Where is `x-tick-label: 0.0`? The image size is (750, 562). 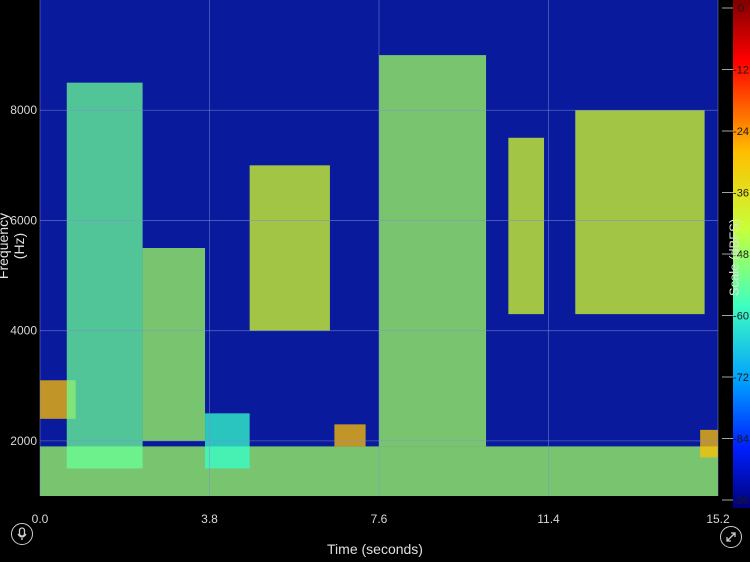 x-tick-label: 0.0 is located at coordinates (40, 519).